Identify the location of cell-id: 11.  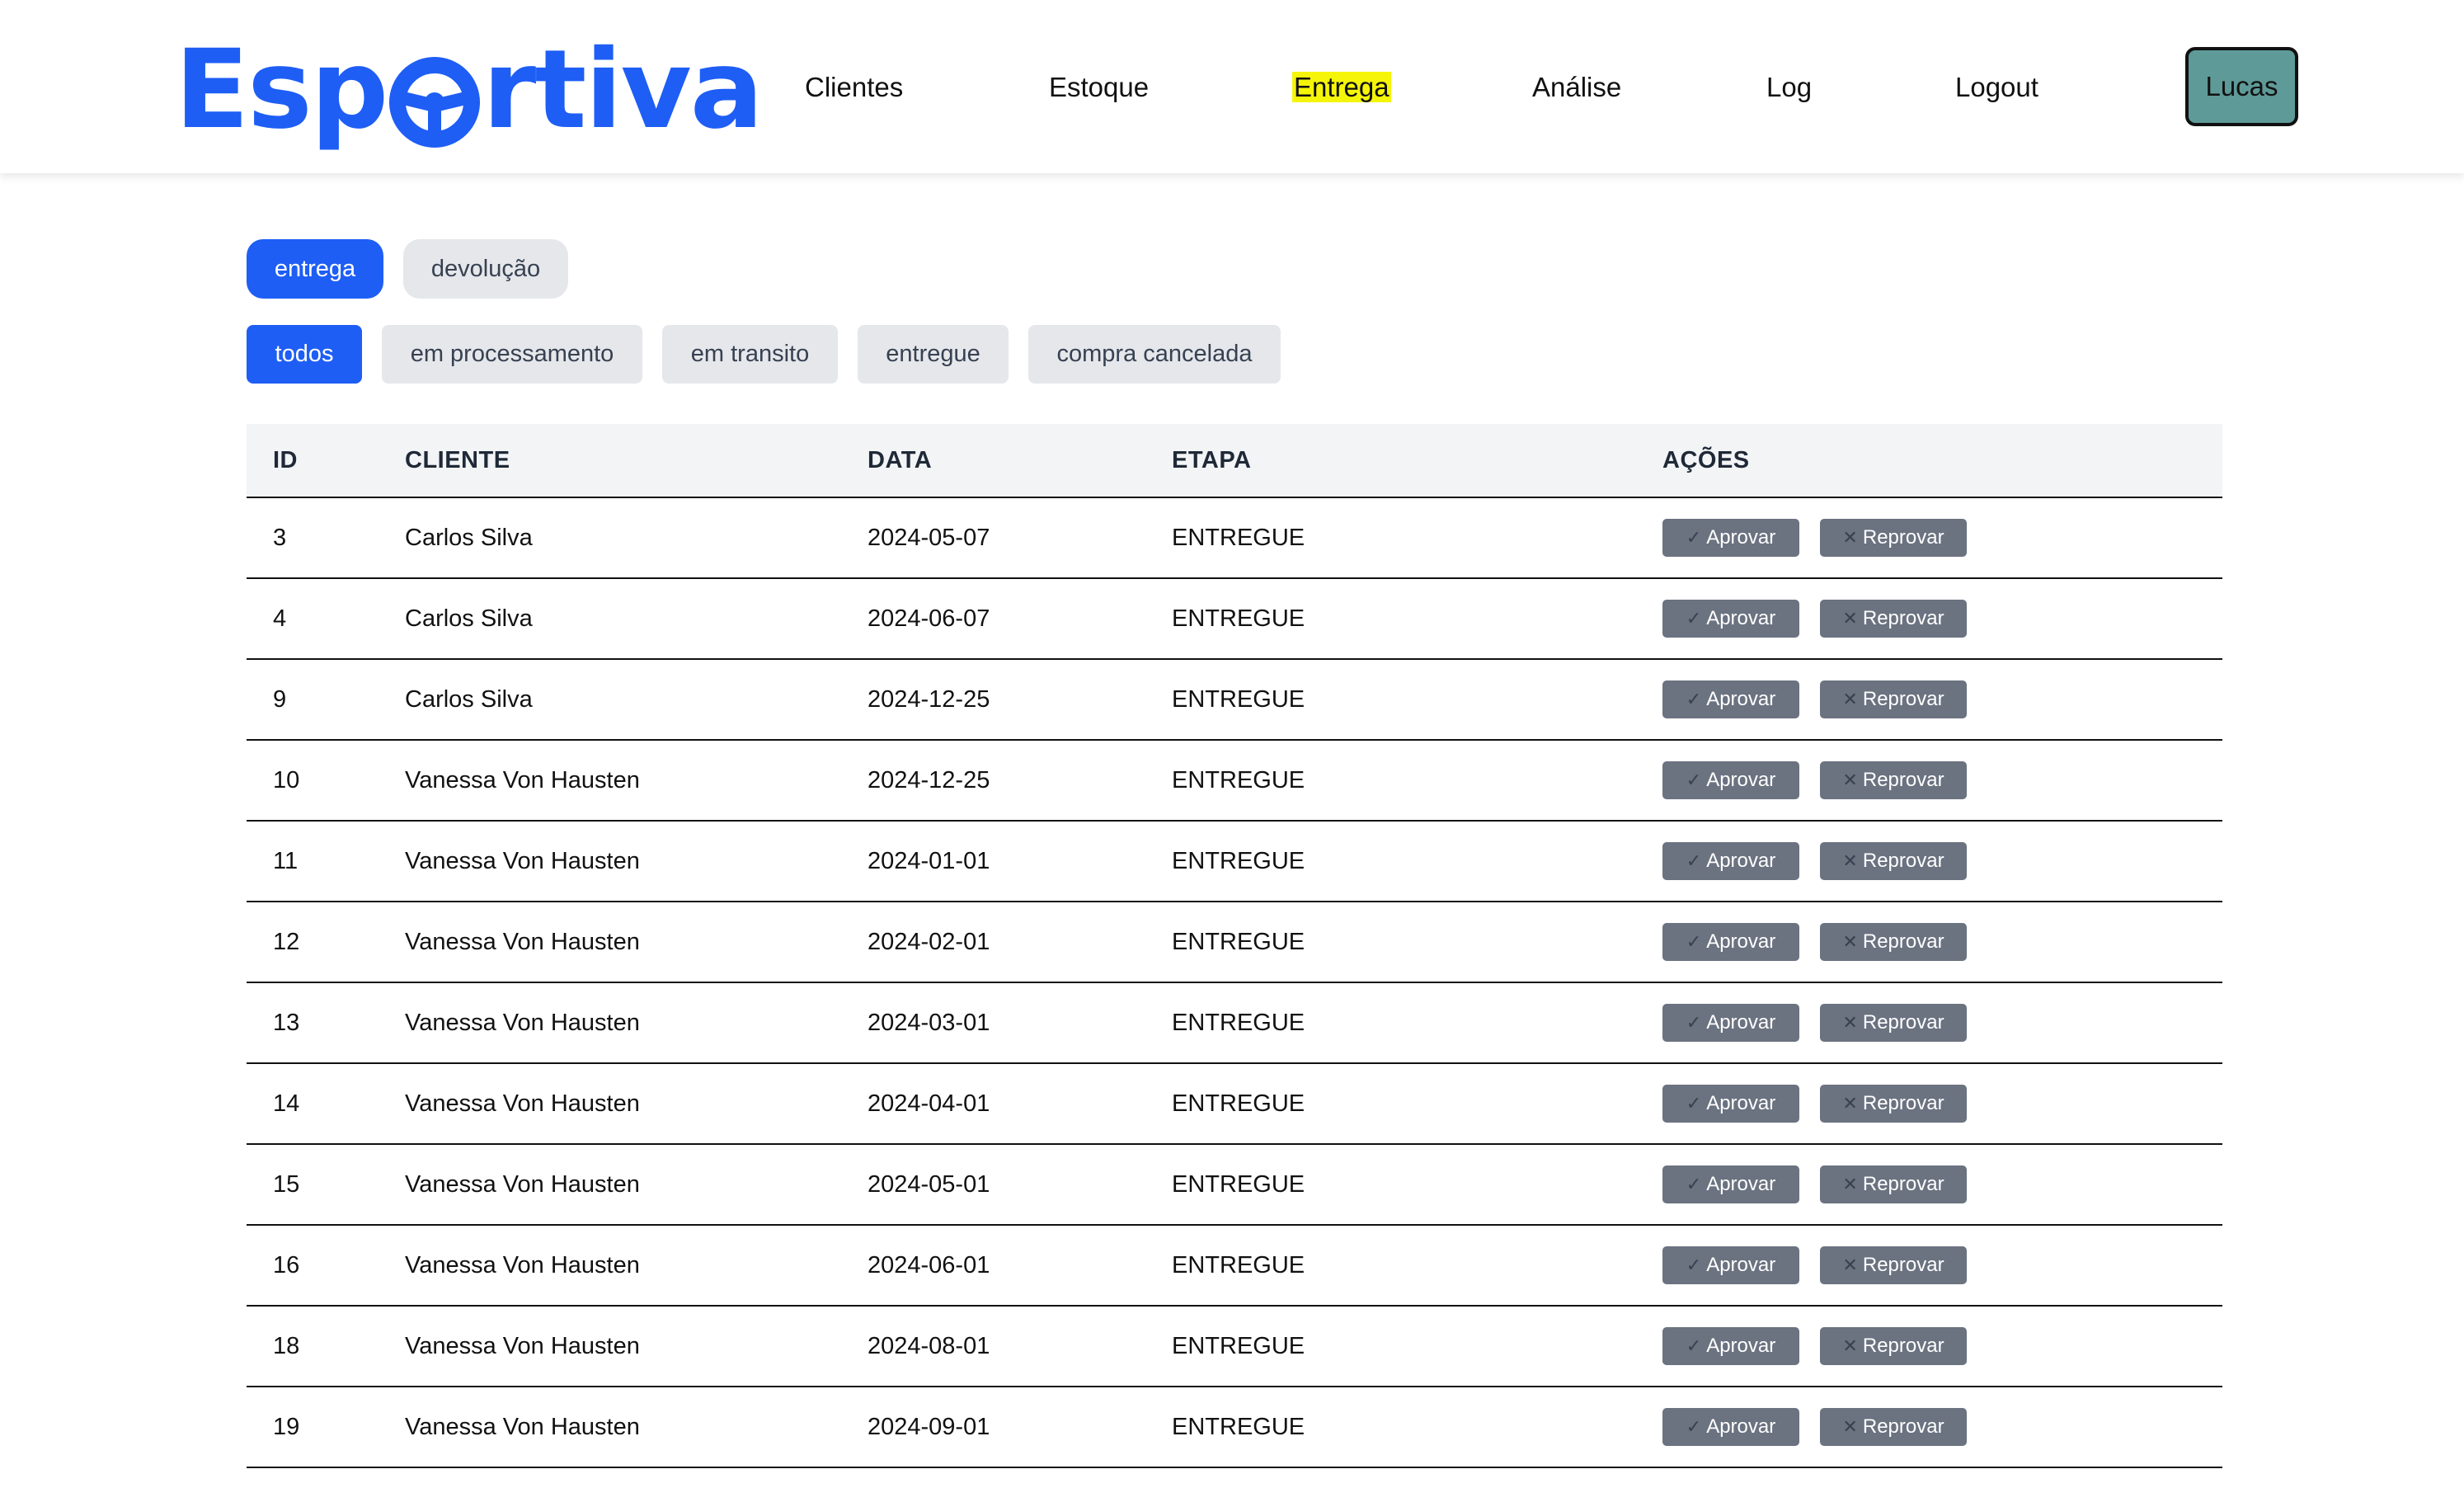
(286, 861).